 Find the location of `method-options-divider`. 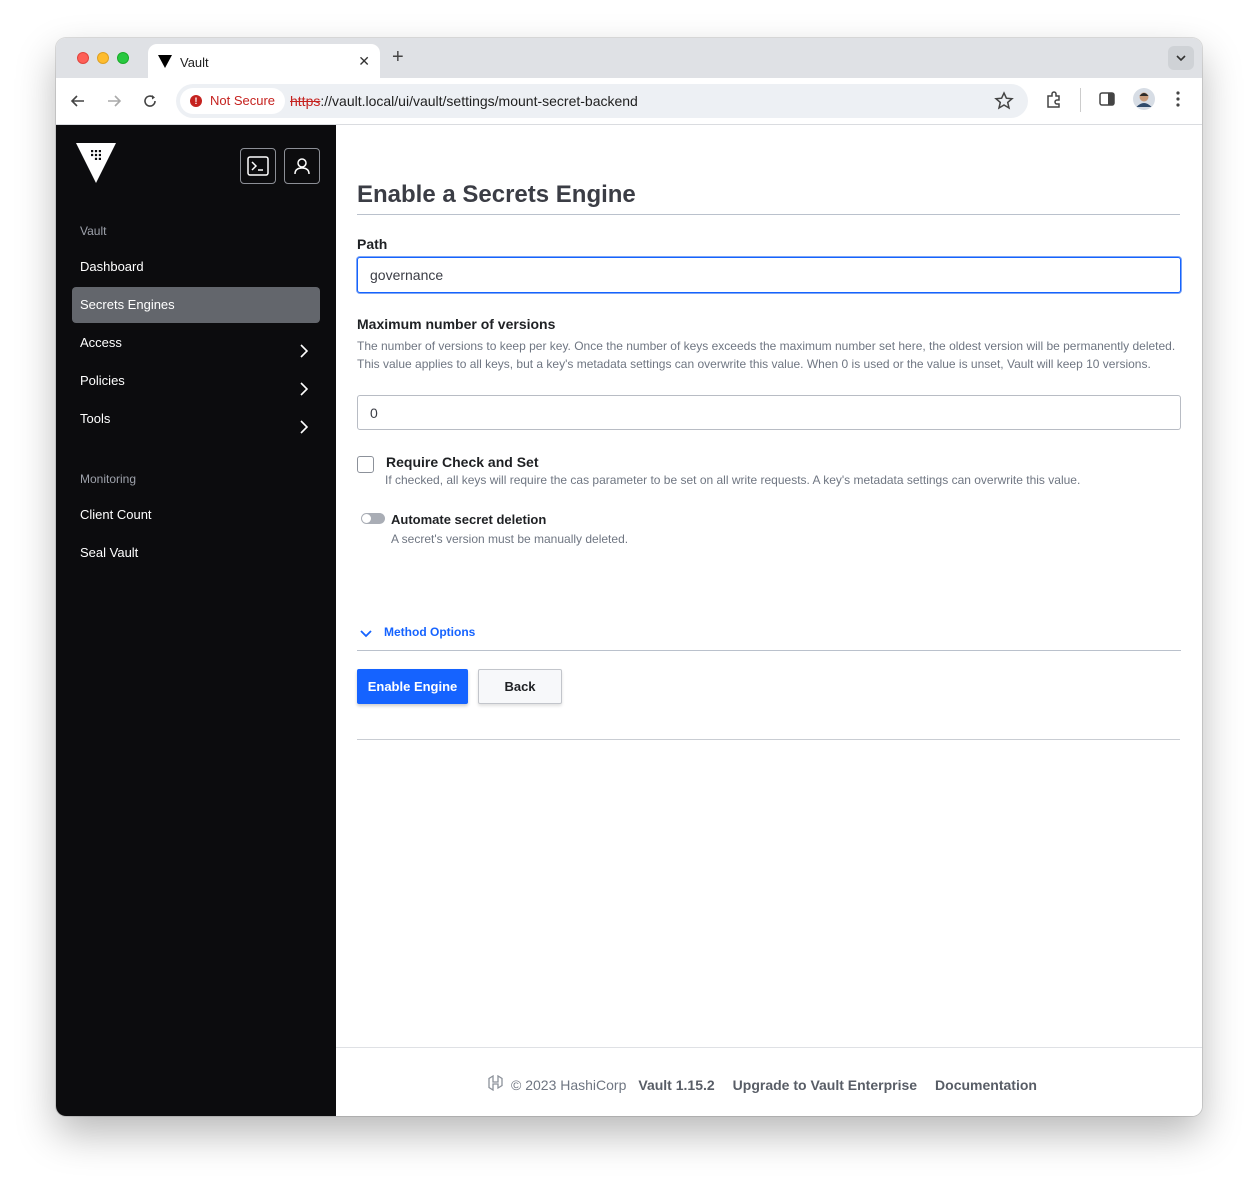

method-options-divider is located at coordinates (769, 650).